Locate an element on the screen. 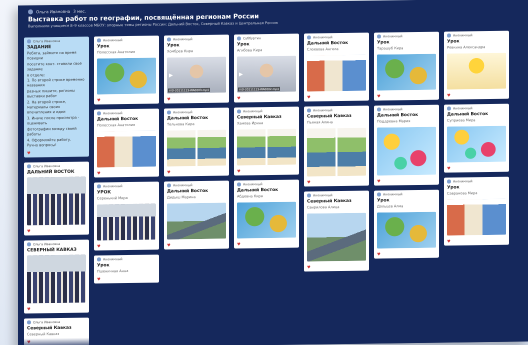  post-subtitle: Хомбрев Кира is located at coordinates (180, 51).